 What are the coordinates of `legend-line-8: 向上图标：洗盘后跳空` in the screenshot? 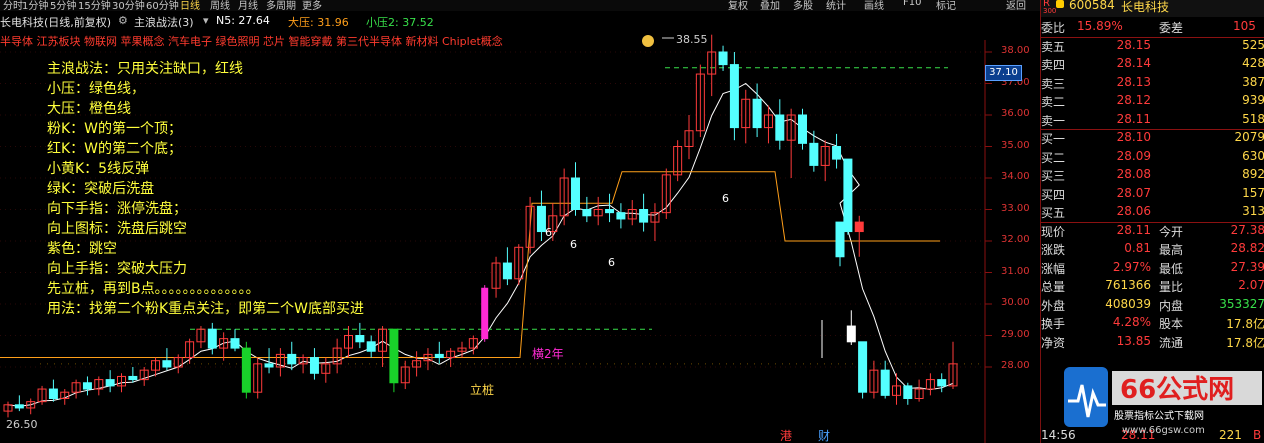 It's located at (117, 229).